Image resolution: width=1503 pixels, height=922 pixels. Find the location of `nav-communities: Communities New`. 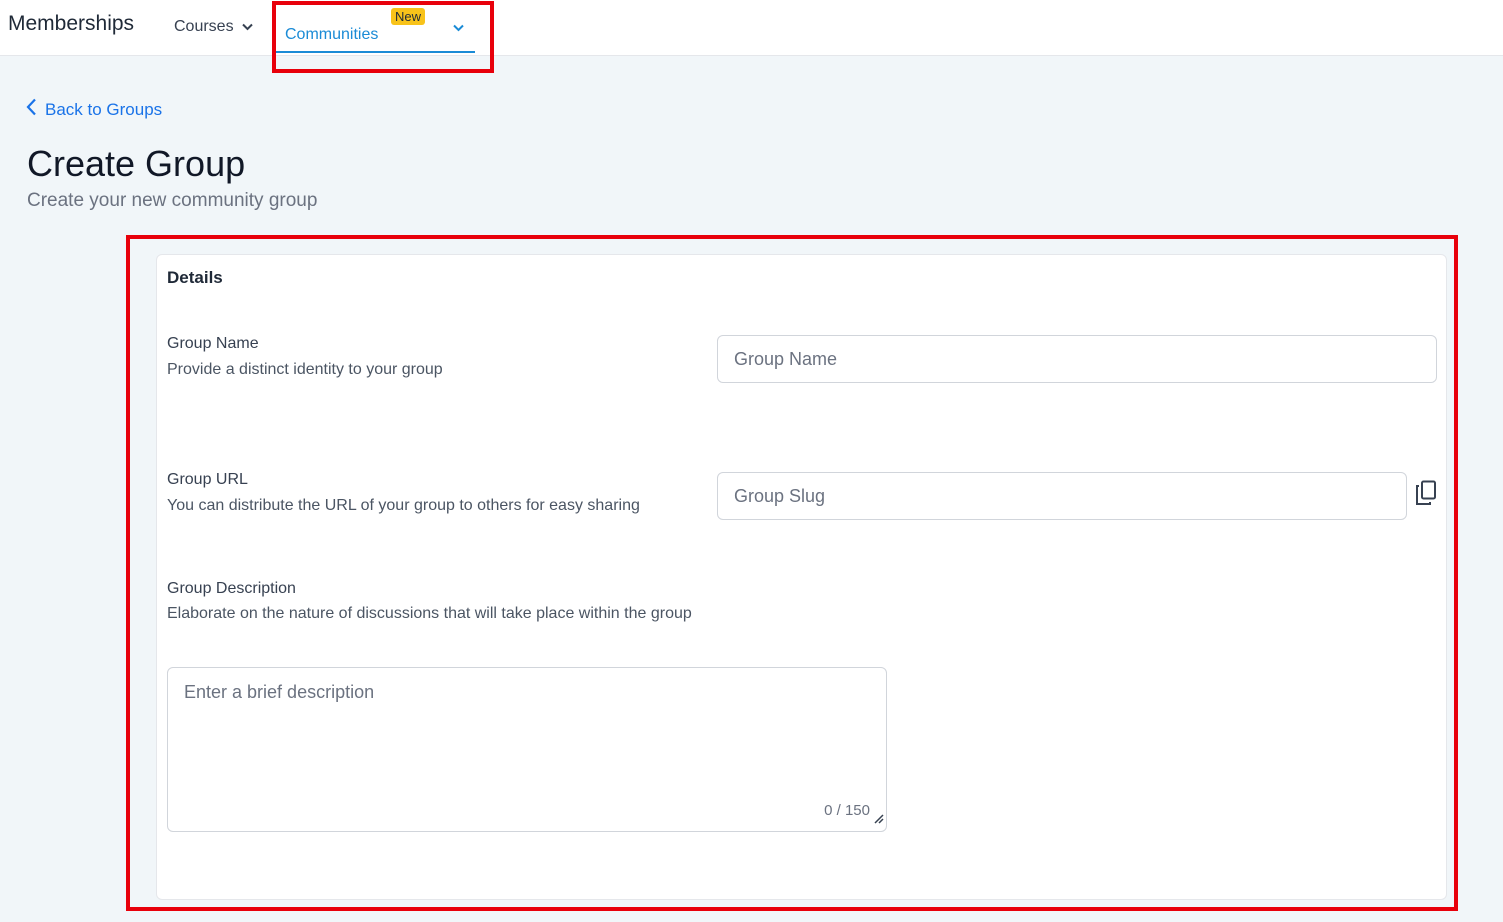

nav-communities: Communities New is located at coordinates (375, 26).